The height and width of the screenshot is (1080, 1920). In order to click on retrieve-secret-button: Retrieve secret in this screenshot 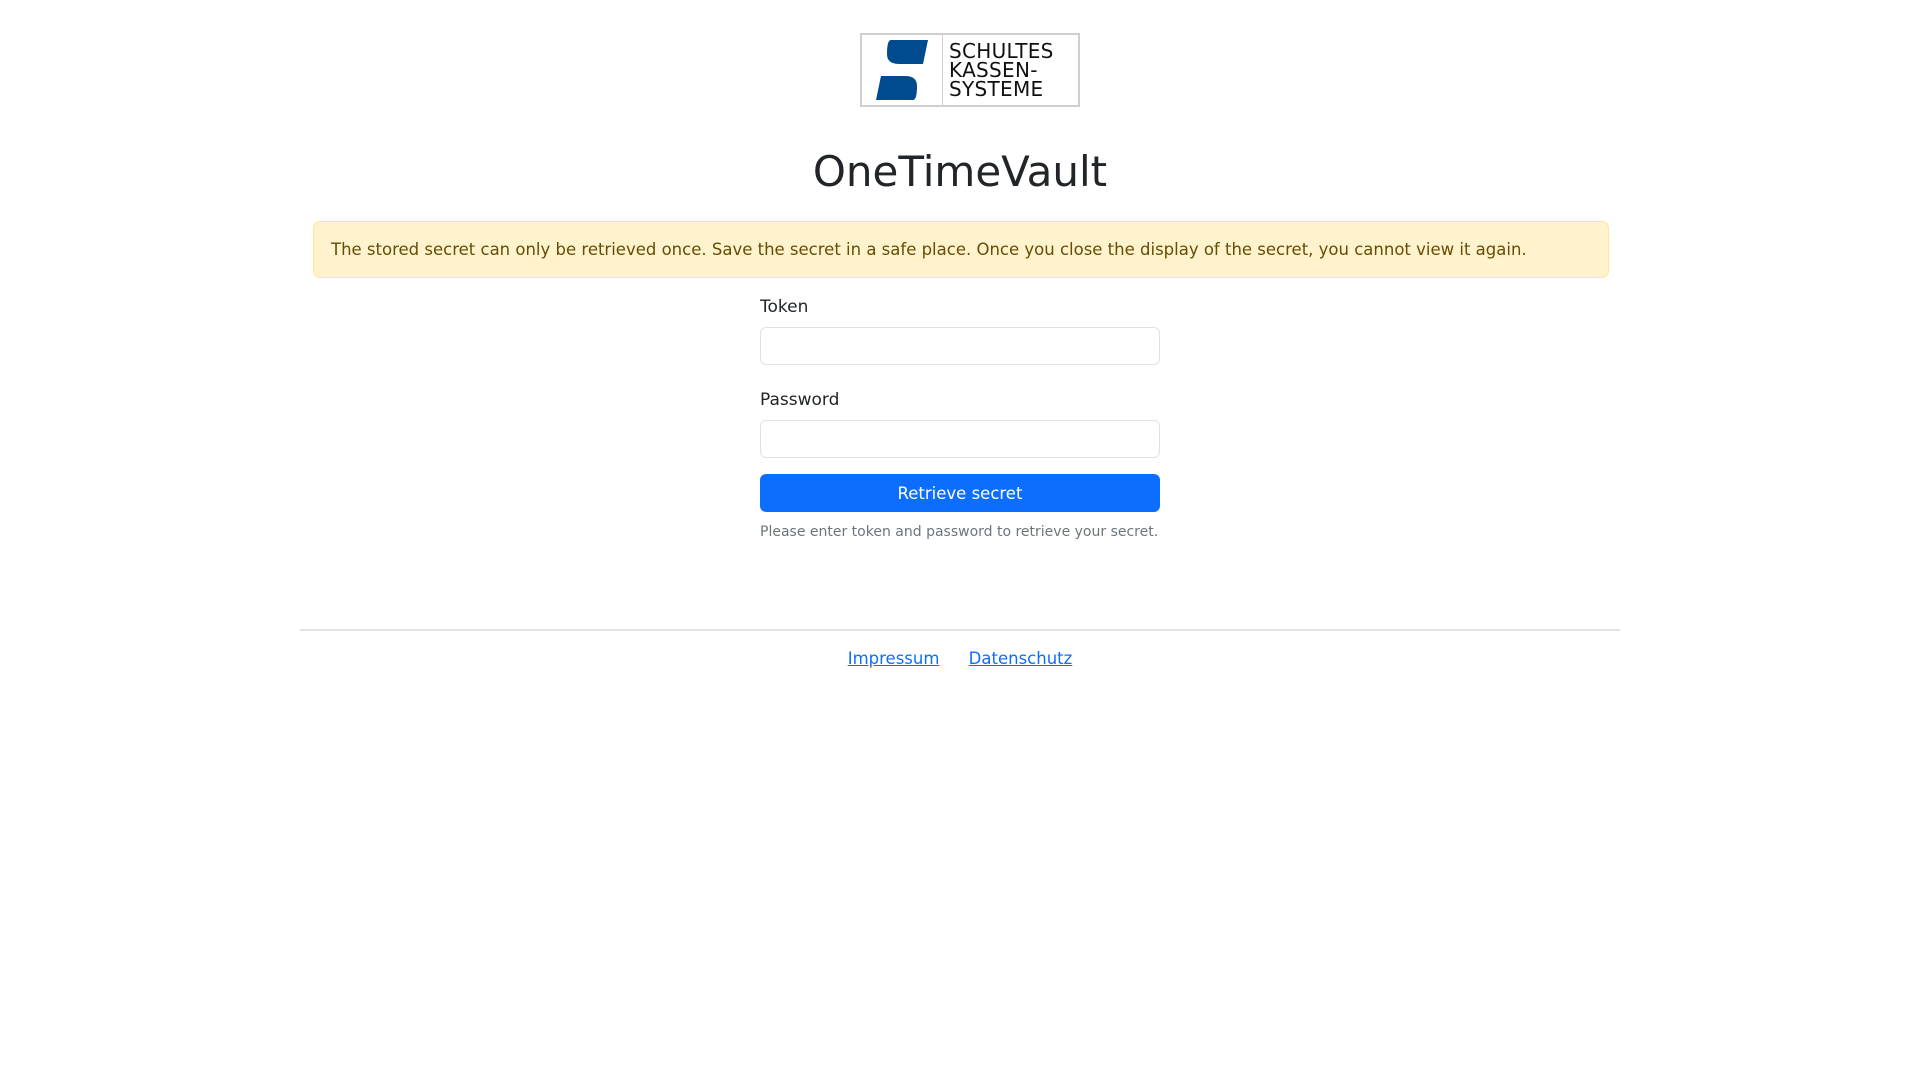, I will do `click(960, 493)`.